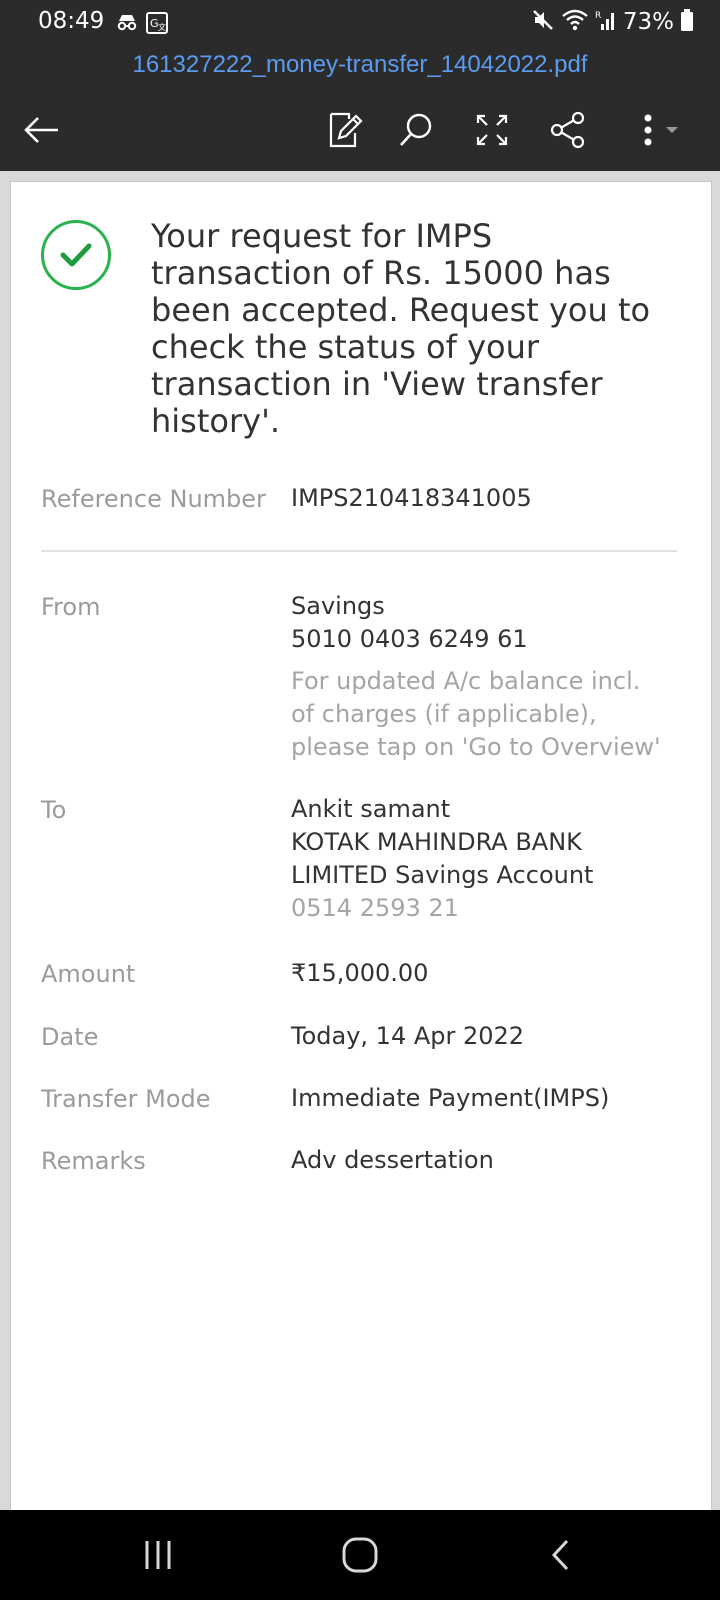 The image size is (720, 1600). I want to click on battery-percent: 73%, so click(648, 22).